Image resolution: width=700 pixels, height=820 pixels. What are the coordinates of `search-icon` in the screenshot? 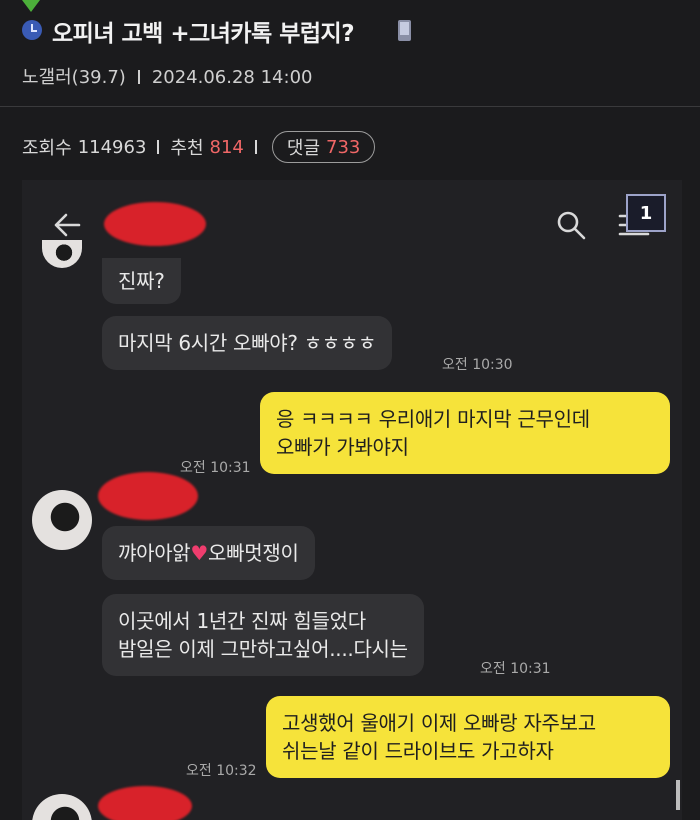 It's located at (571, 225).